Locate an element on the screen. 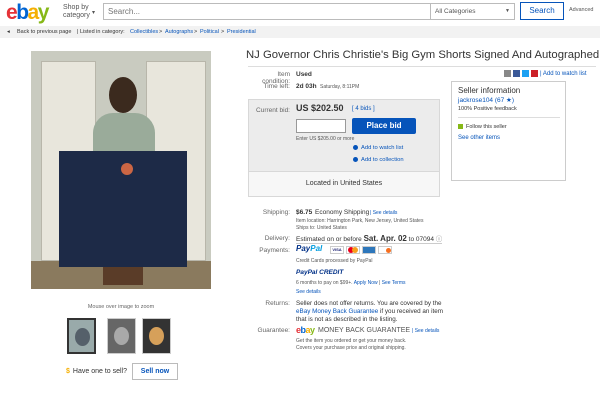 The width and height of the screenshot is (600, 401). search-input is located at coordinates (267, 11).